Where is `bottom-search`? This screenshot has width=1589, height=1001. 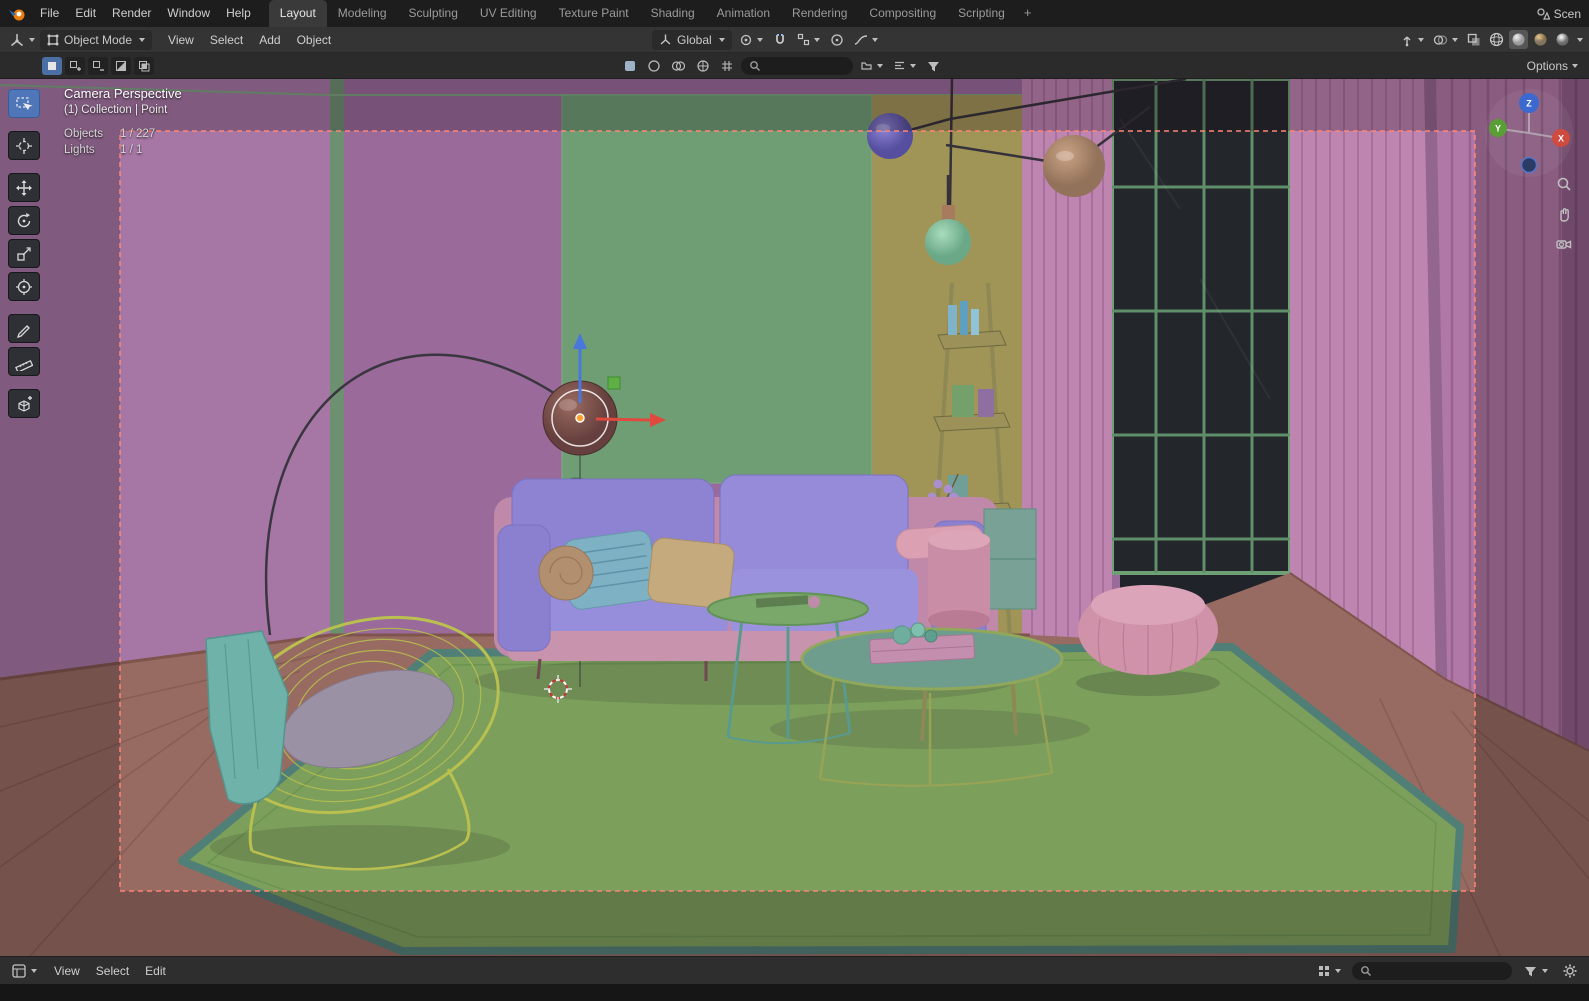
bottom-search is located at coordinates (1432, 970).